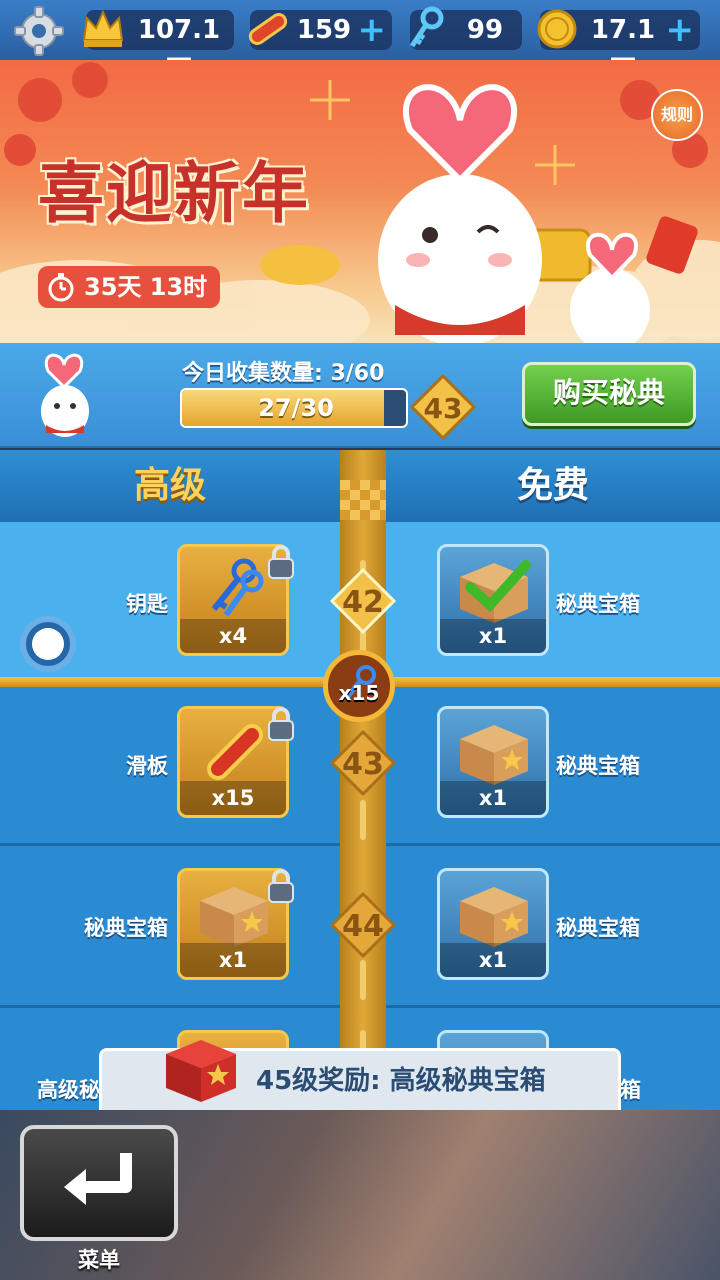 Image resolution: width=720 pixels, height=1280 pixels. I want to click on resource-bar: 107.1万 159 + 99 17.1万 +, so click(360, 42).